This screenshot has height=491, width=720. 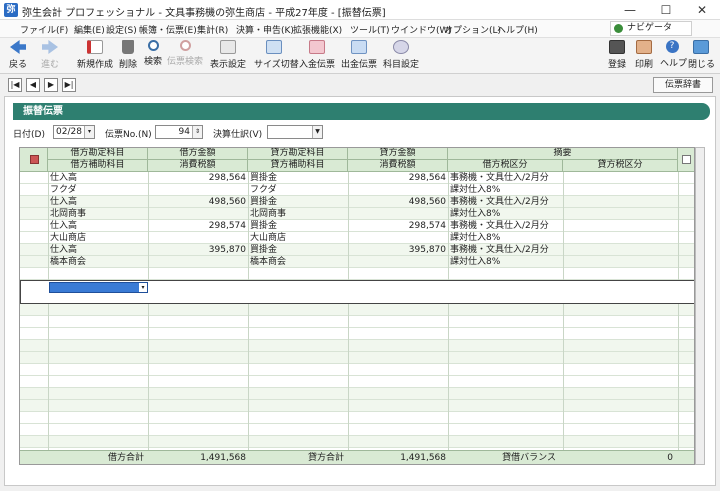 What do you see at coordinates (298, 262) in the screenshot?
I see `cell-credit-sub: 橋本商会` at bounding box center [298, 262].